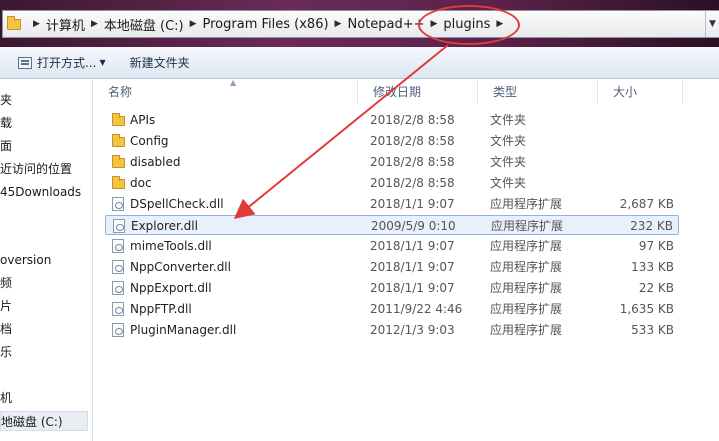 This screenshot has height=441, width=719. I want to click on file-row: doc 2018/2/8 8:58 文件夹, so click(392, 183).